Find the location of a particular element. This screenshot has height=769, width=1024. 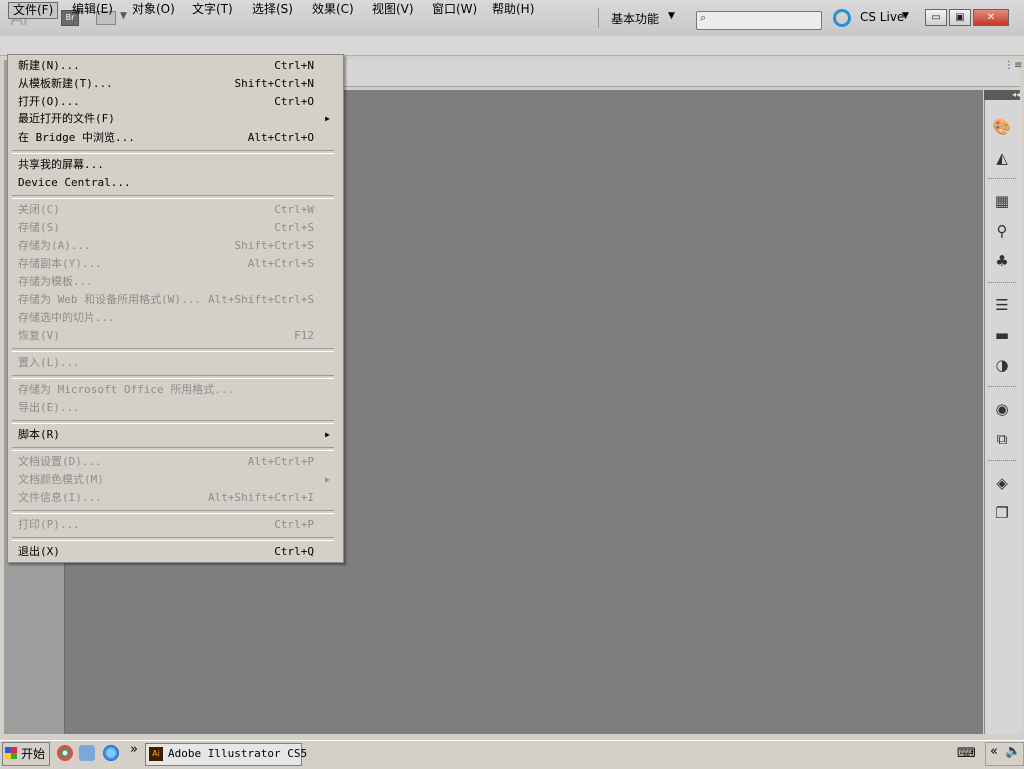

menu-item-exit: 退出(X) Ctrl+Q is located at coordinates (168, 552).